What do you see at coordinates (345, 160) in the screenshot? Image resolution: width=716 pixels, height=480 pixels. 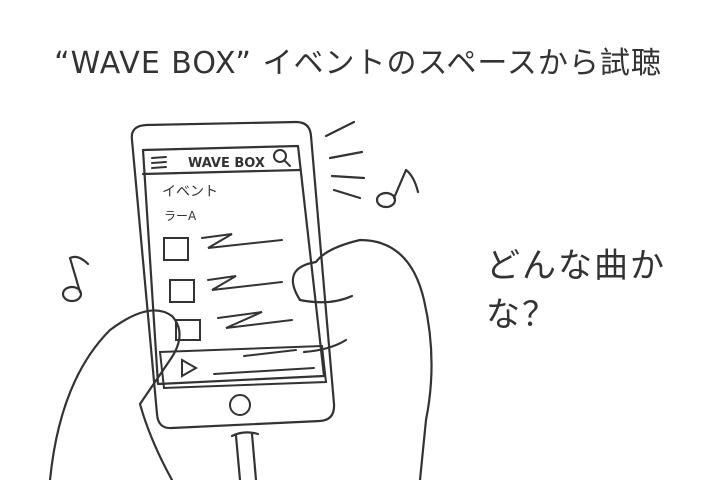 I see `sound-lines` at bounding box center [345, 160].